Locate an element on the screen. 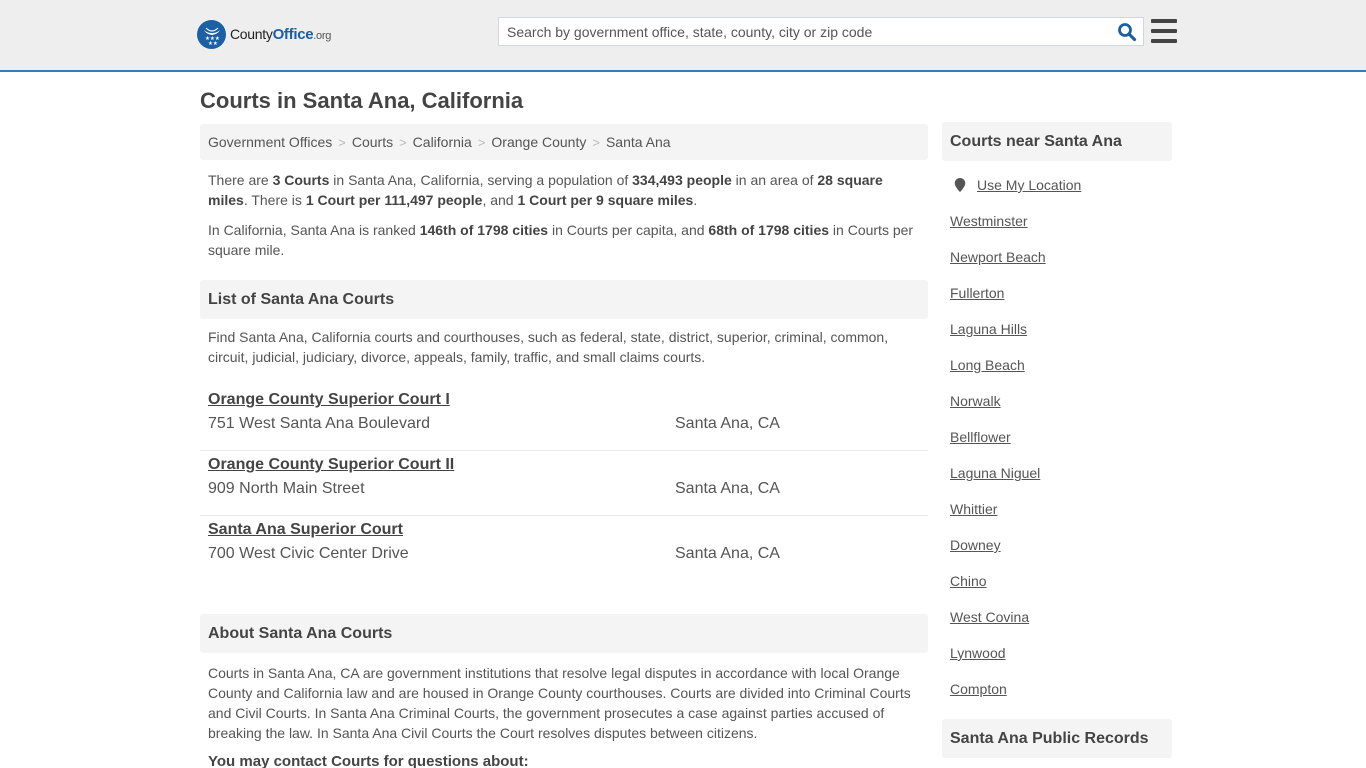 This screenshot has height=768, width=1366. nearby-city-item: Westminster is located at coordinates (1057, 231).